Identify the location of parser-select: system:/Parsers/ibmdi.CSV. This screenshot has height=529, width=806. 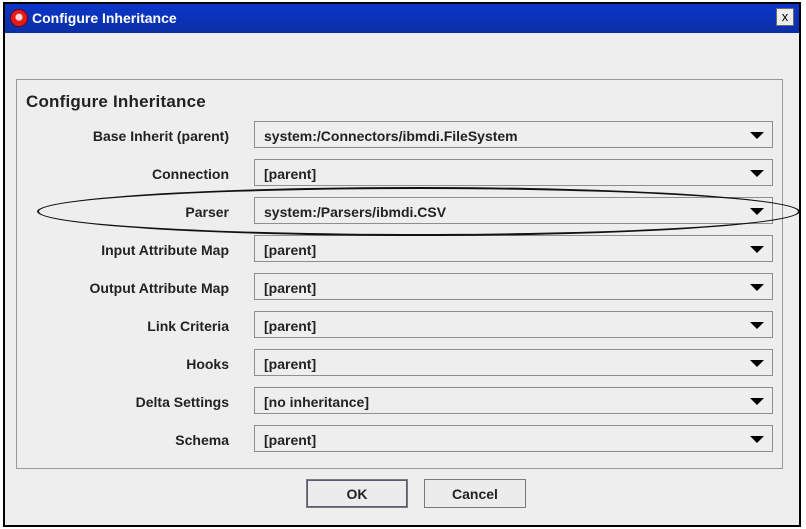
(513, 210).